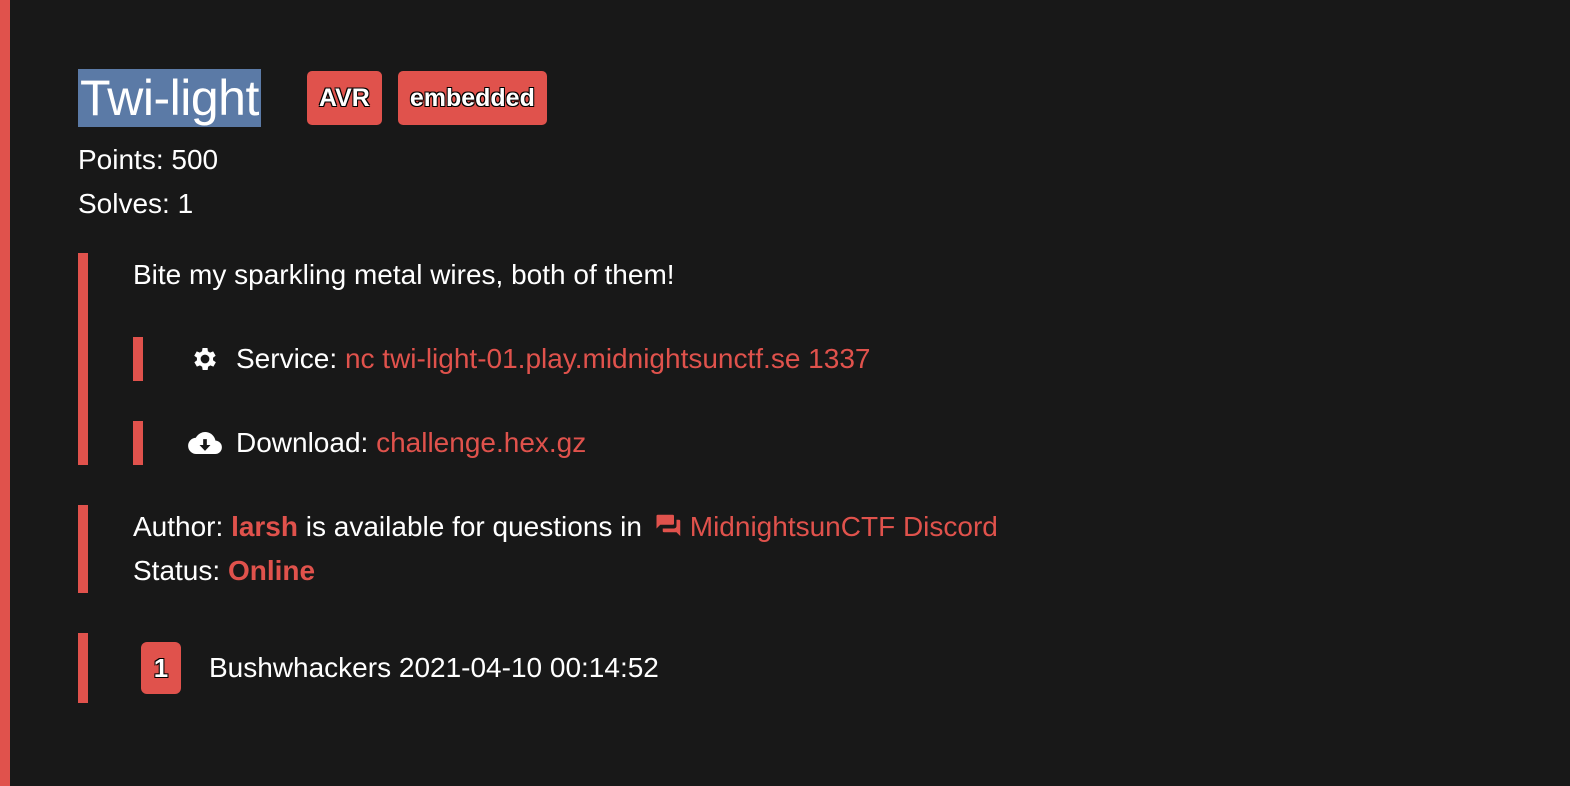 The image size is (1570, 786). I want to click on solvers-list: 1 Bushwhackers 2021-04-10 00:14:52, so click(778, 668).